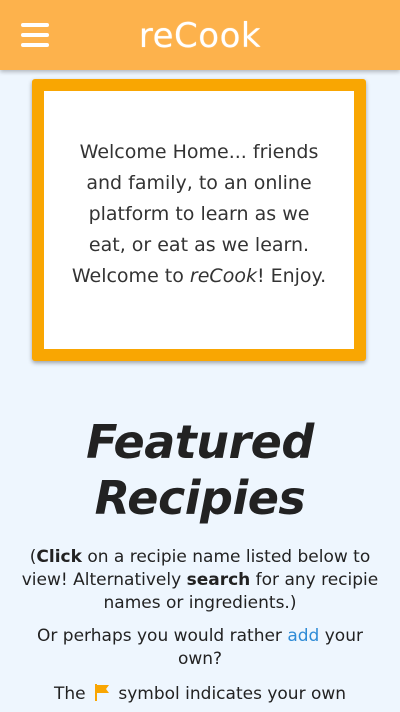 The width and height of the screenshot is (400, 712). What do you see at coordinates (200, 470) in the screenshot?
I see `featured-recipes-heading: Featured Recipies` at bounding box center [200, 470].